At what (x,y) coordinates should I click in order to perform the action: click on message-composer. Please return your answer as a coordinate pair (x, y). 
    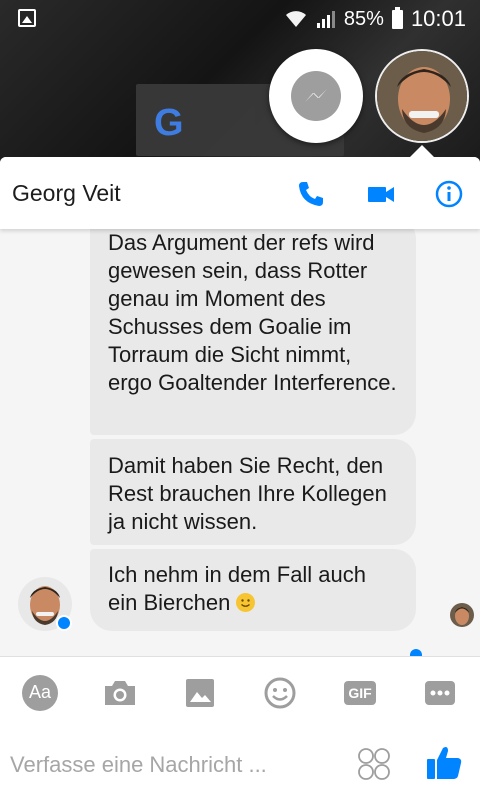
    Looking at the image, I should click on (240, 763).